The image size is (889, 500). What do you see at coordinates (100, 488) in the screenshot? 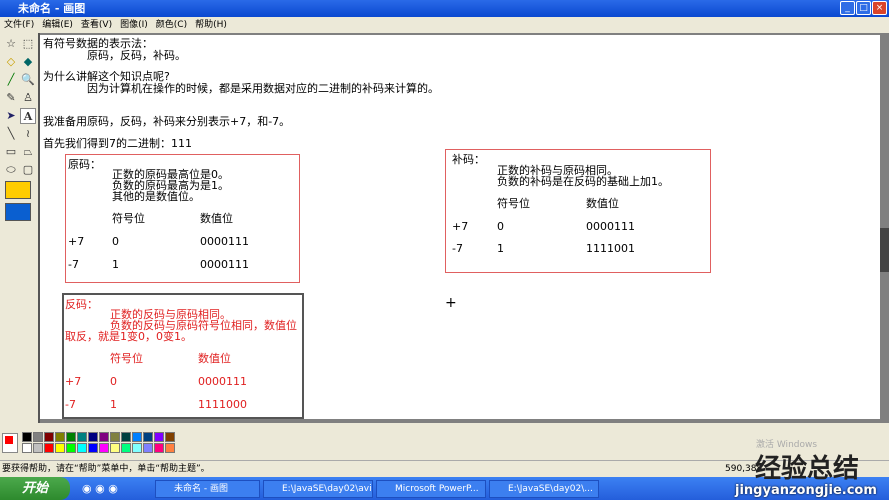
I see `quick-launch-icons: ◉ ◉ ◉` at bounding box center [100, 488].